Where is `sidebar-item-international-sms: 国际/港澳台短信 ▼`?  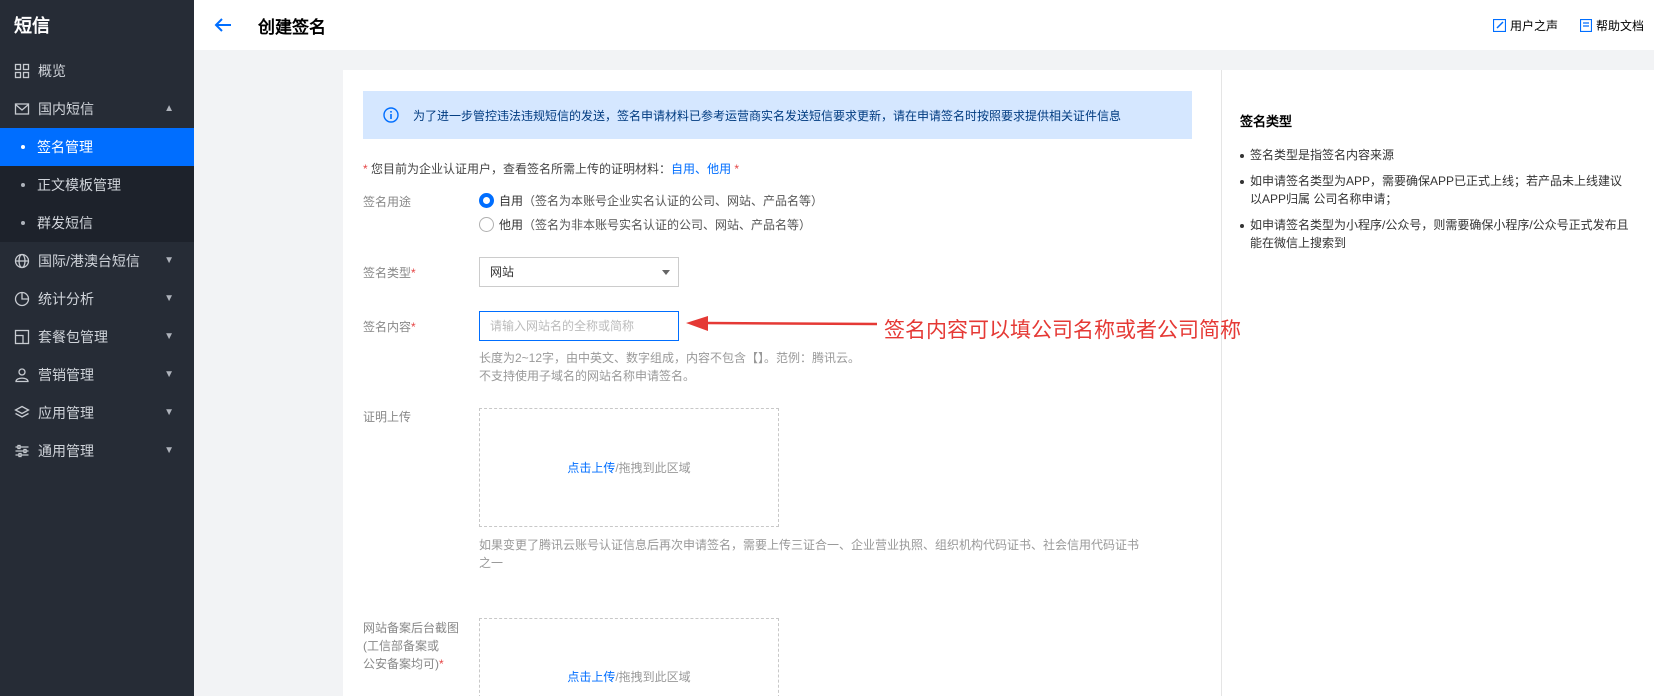
sidebar-item-international-sms: 国际/港澳台短信 ▼ is located at coordinates (97, 261).